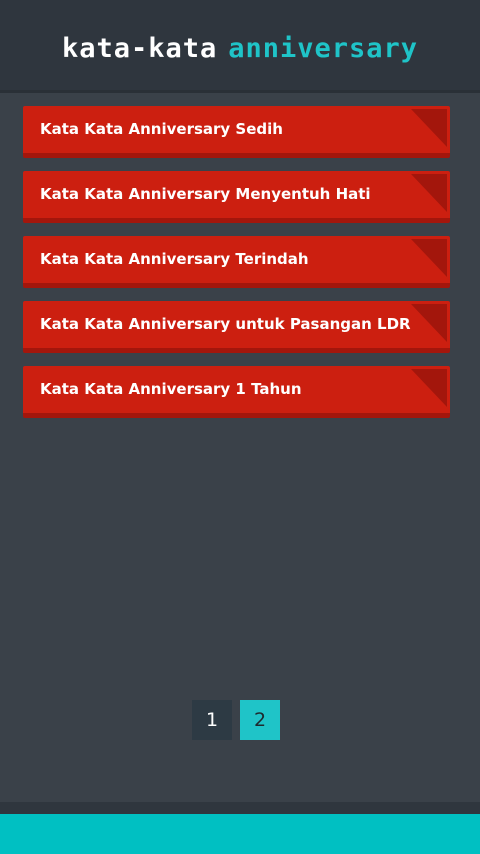 Image resolution: width=480 pixels, height=854 pixels. What do you see at coordinates (212, 720) in the screenshot?
I see `page-button-1: 1` at bounding box center [212, 720].